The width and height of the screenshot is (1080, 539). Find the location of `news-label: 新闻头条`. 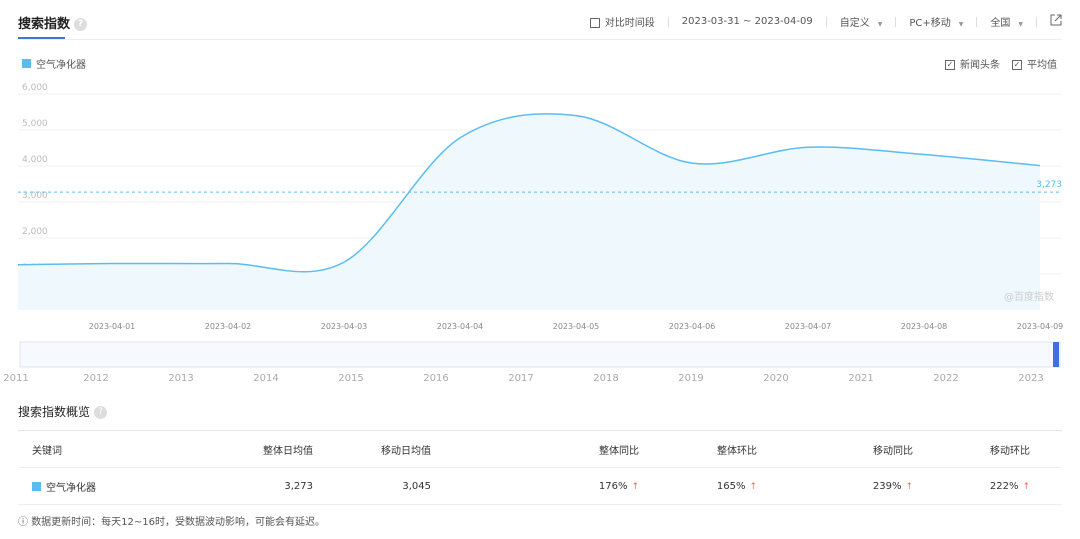

news-label: 新闻头条 is located at coordinates (980, 65).